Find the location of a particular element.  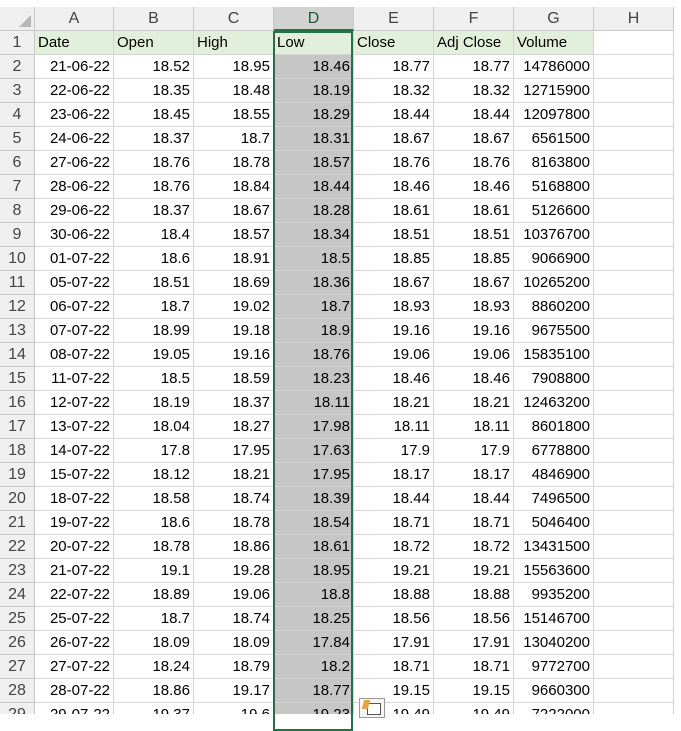

data-cell: 5126600 is located at coordinates (554, 211).